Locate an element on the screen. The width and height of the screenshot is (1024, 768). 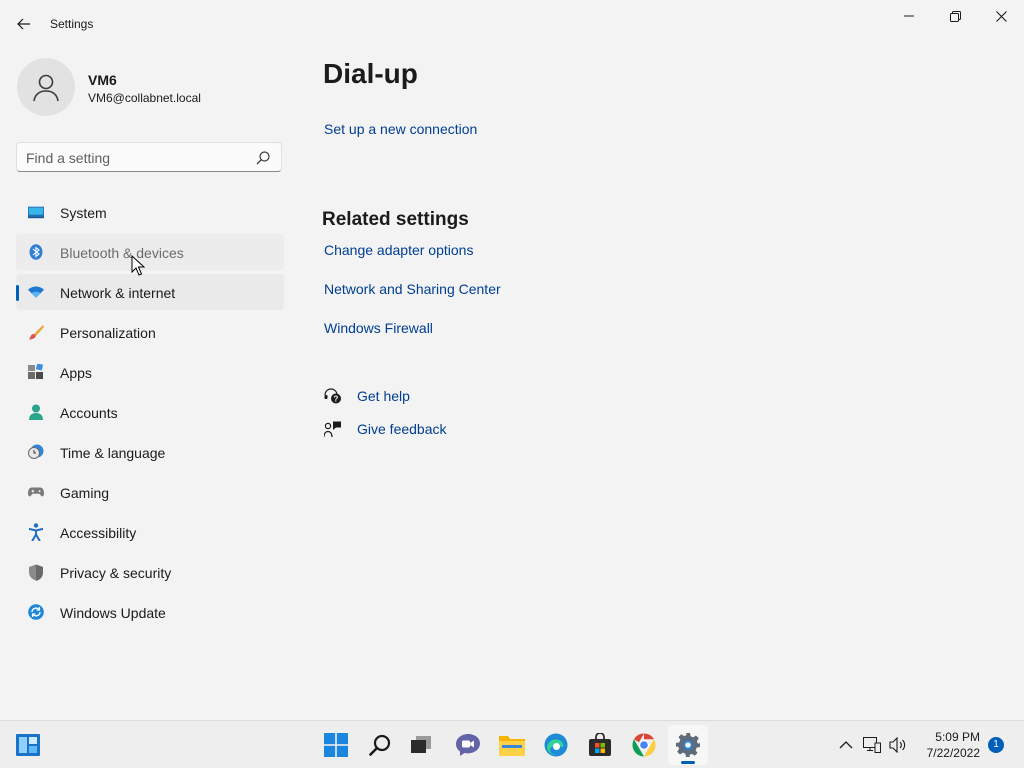
minimize-button is located at coordinates (909, 16).